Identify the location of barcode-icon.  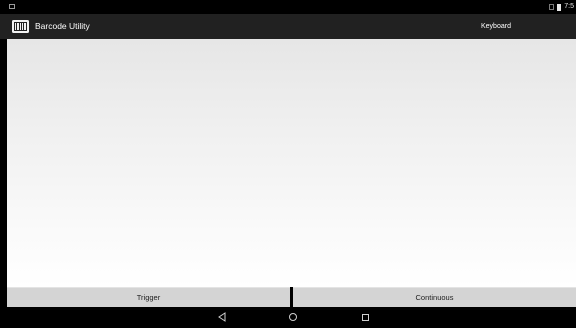
(20, 26).